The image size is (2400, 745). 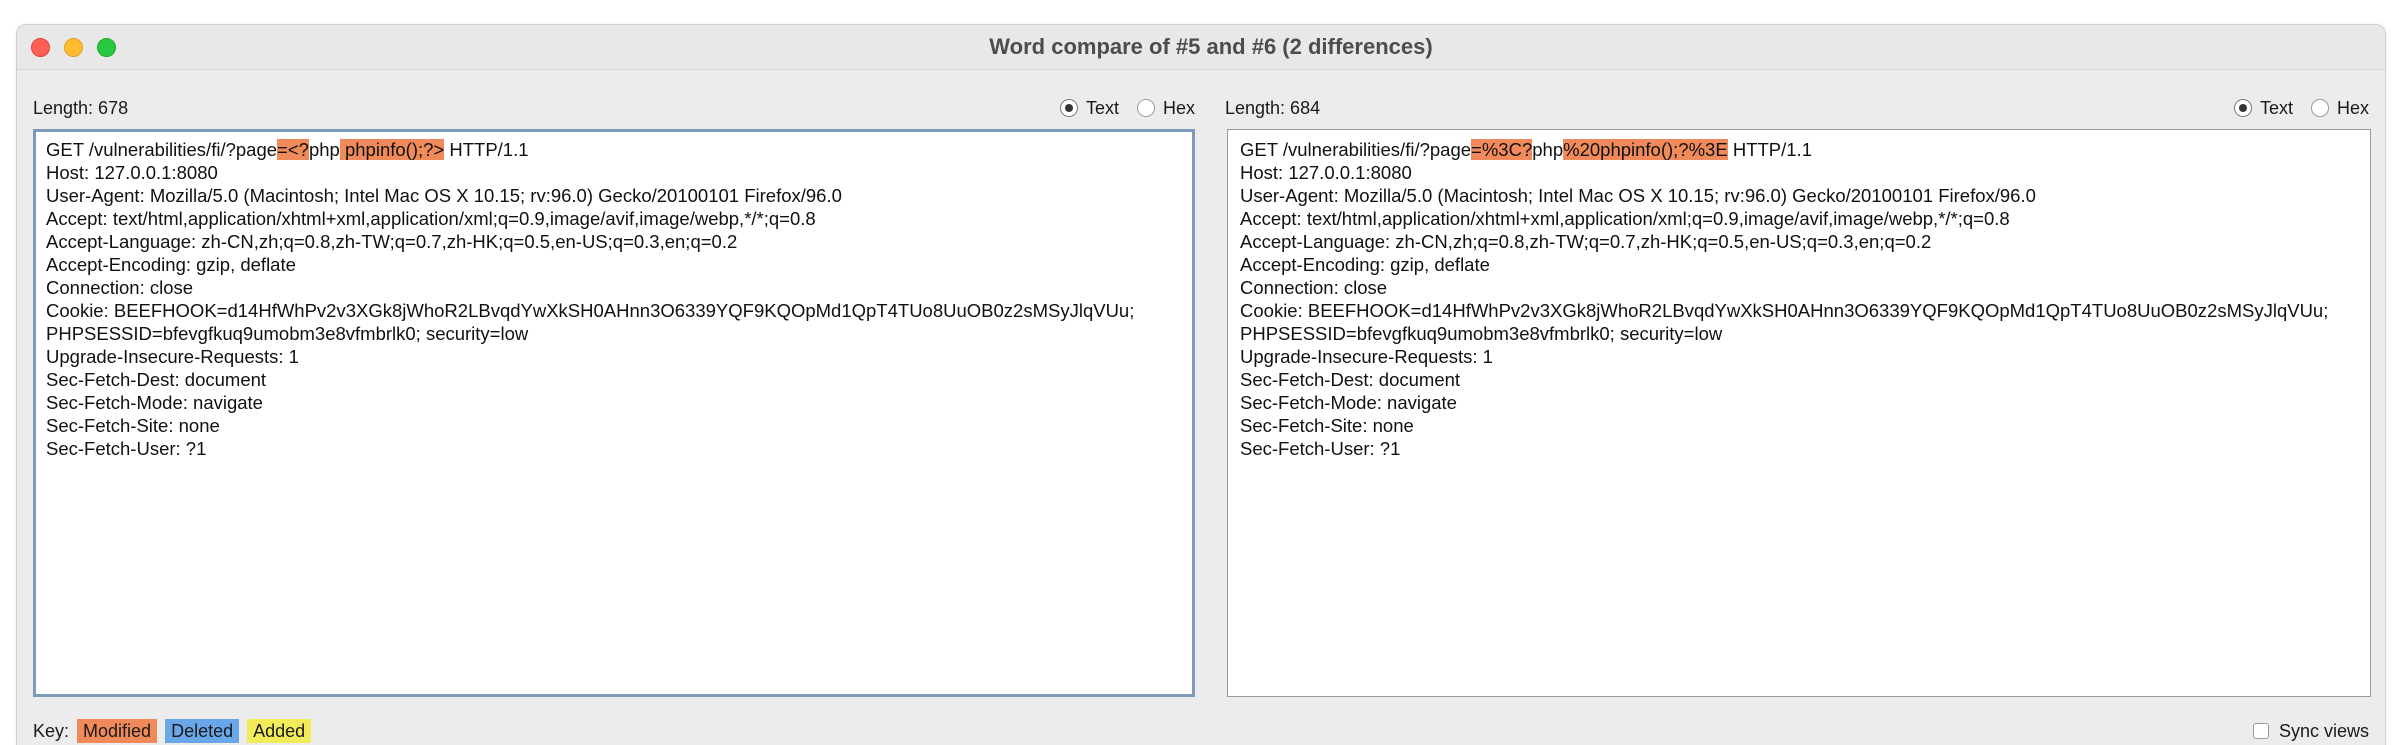 What do you see at coordinates (392, 149) in the screenshot?
I see `modified-segment: phpinfo();?>` at bounding box center [392, 149].